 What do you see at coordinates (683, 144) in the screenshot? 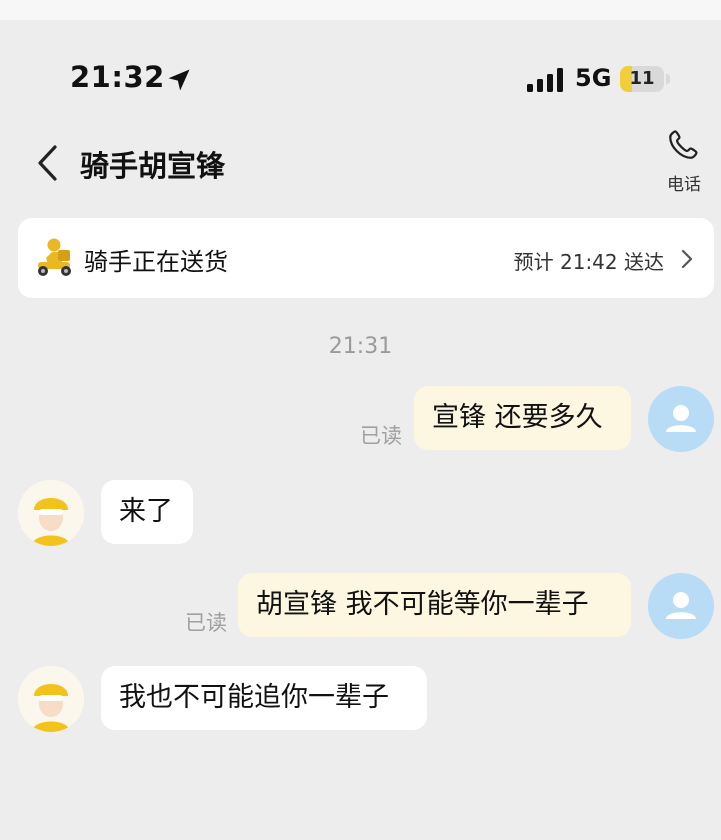
I see `phone-icon` at bounding box center [683, 144].